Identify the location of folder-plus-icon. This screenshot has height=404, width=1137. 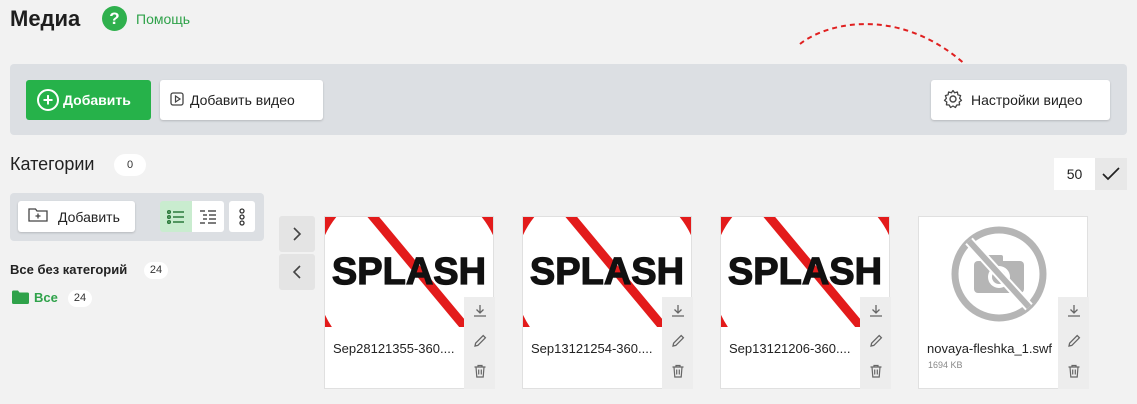
(38, 216).